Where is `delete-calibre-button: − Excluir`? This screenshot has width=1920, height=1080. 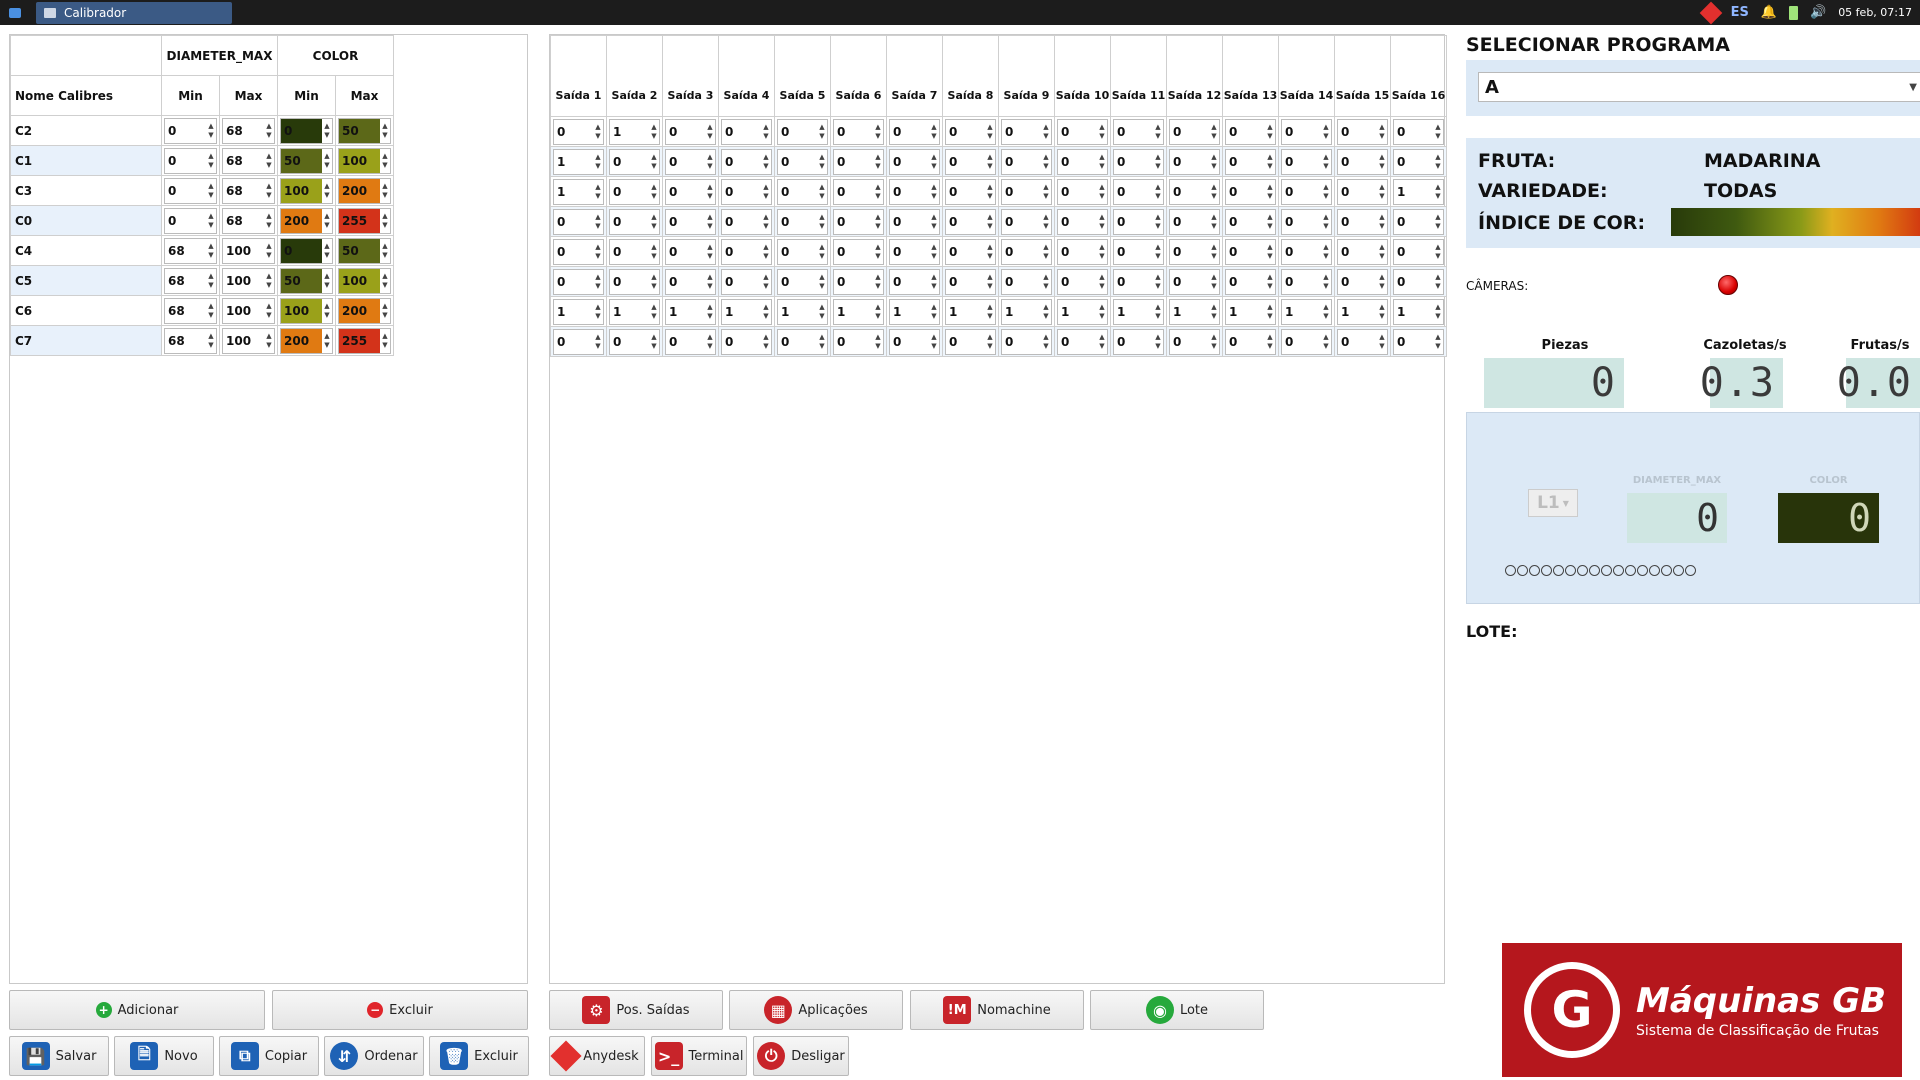
delete-calibre-button: − Excluir is located at coordinates (400, 1010).